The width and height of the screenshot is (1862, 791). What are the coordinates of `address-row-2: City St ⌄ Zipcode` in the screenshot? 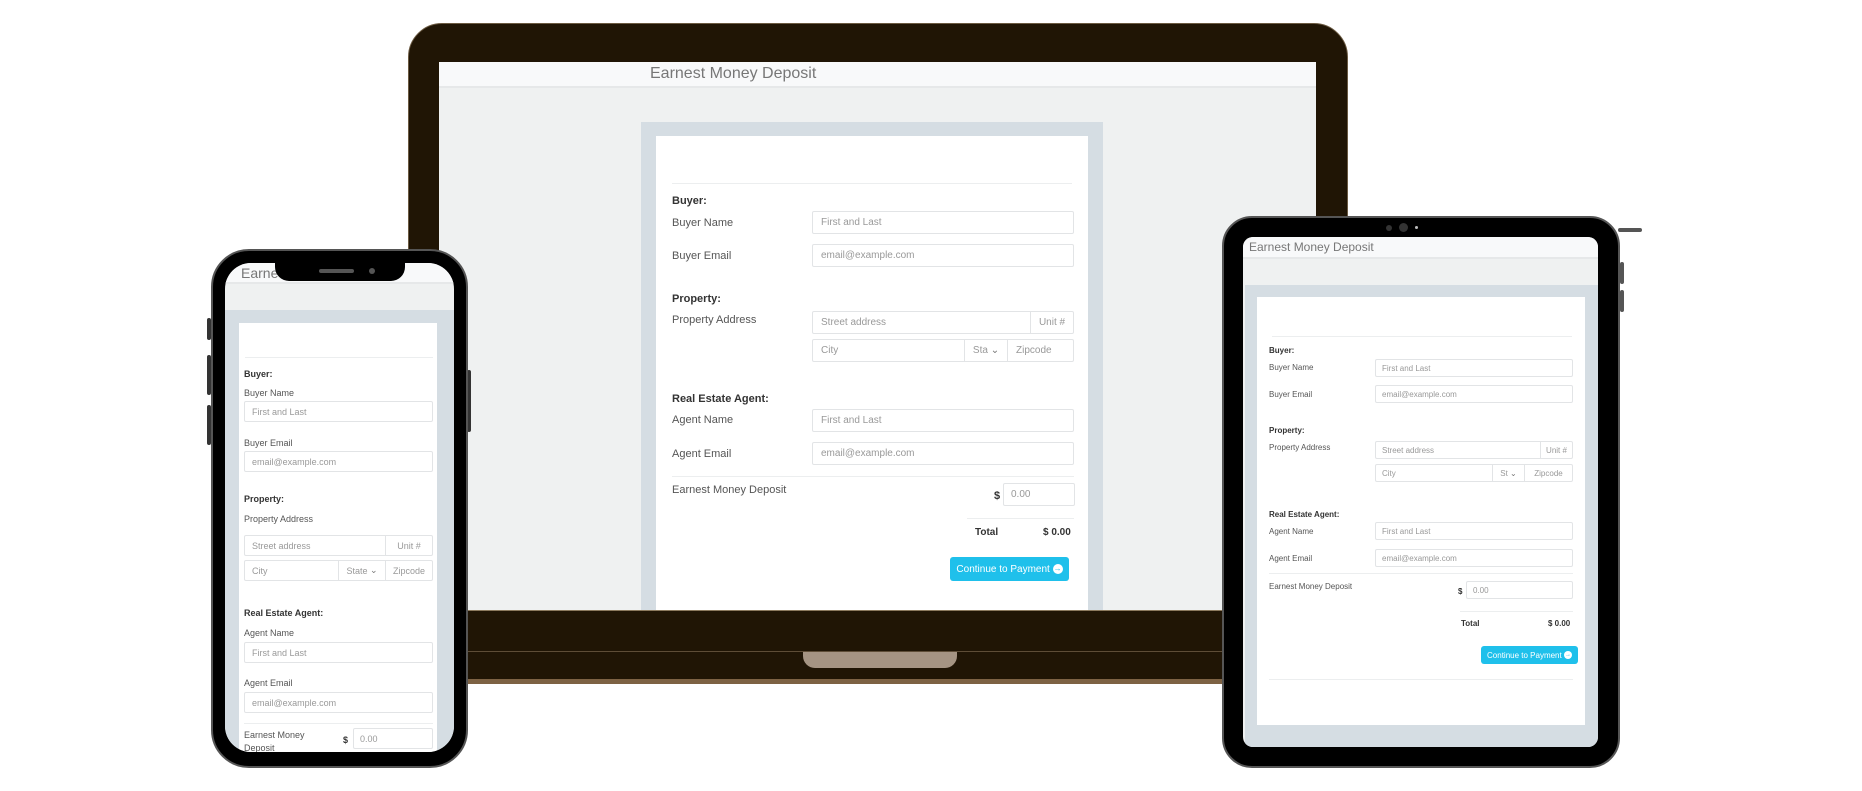 It's located at (1474, 473).